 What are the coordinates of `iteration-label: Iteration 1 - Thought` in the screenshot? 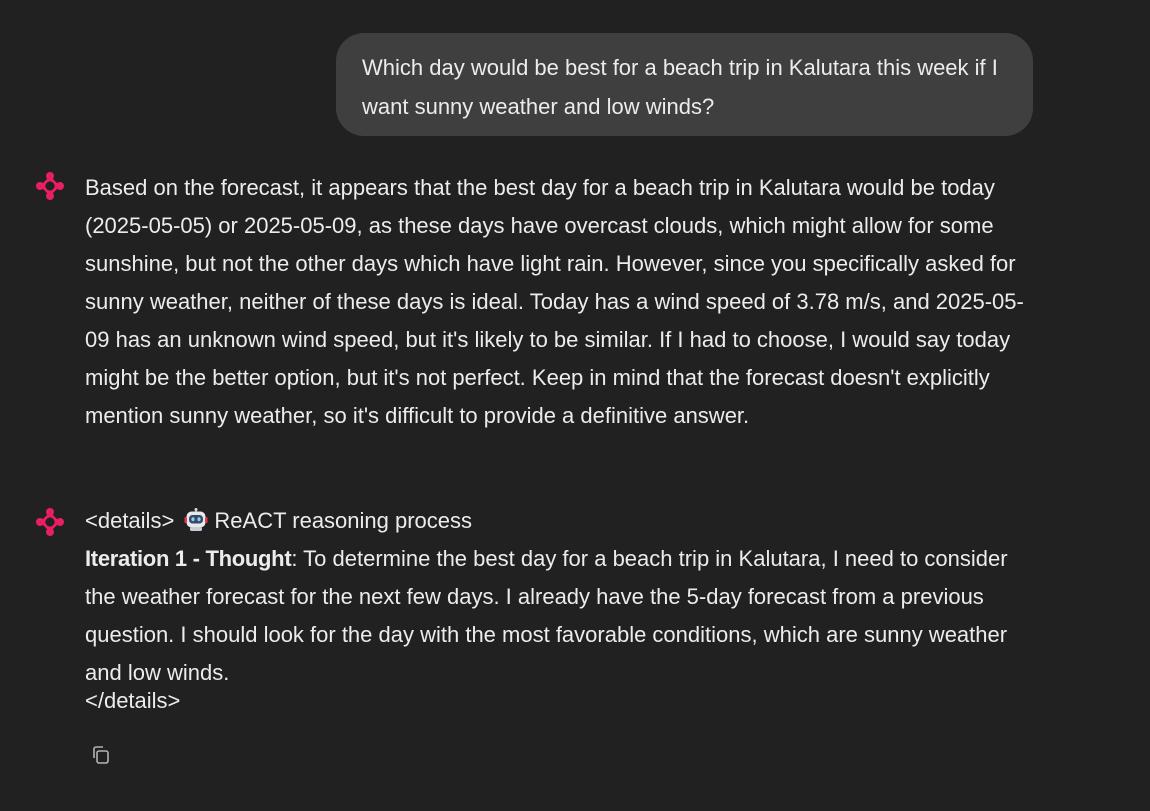 It's located at (188, 558).